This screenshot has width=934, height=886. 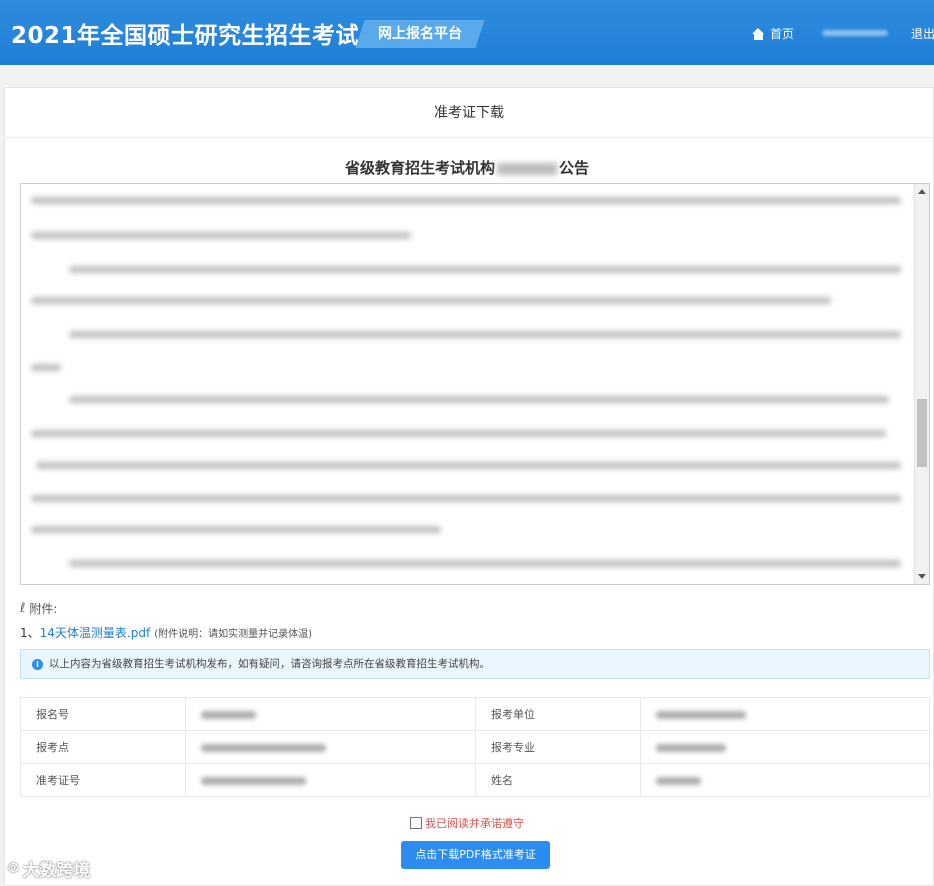 I want to click on panel-title: 准考证下载, so click(x=469, y=113).